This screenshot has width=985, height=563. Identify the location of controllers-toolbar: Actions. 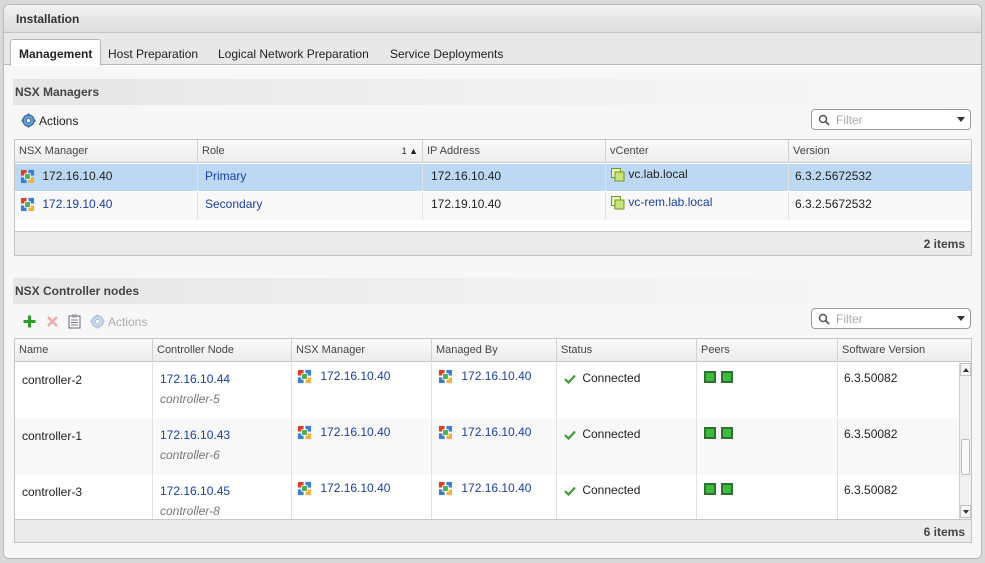
(85, 321).